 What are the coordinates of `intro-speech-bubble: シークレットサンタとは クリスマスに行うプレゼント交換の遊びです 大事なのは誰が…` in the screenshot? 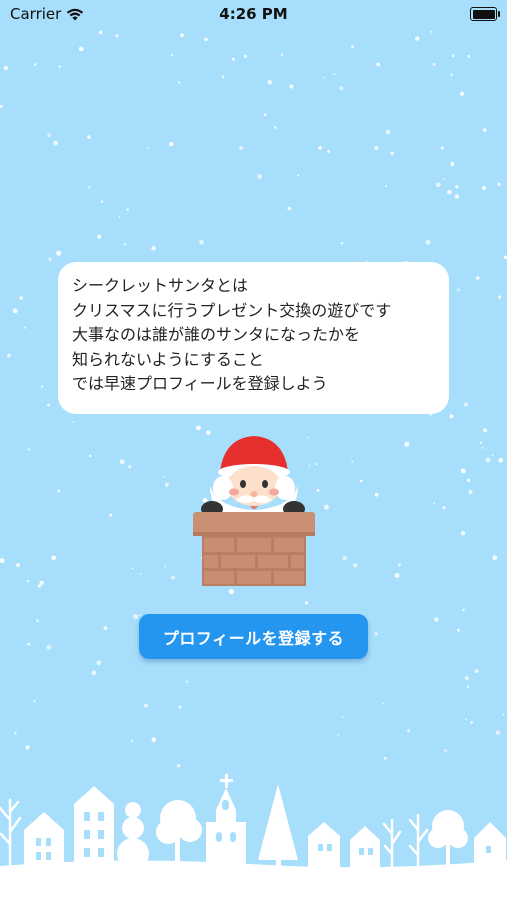 It's located at (253, 338).